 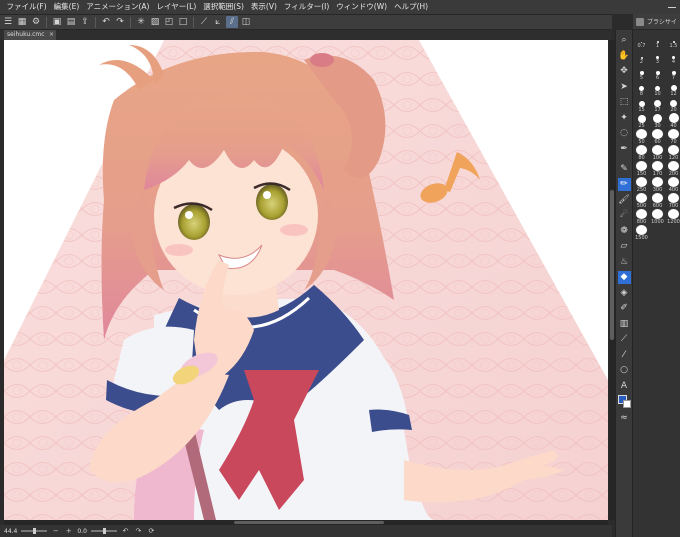 What do you see at coordinates (641, 57) in the screenshot?
I see `brush-size-option: 2` at bounding box center [641, 57].